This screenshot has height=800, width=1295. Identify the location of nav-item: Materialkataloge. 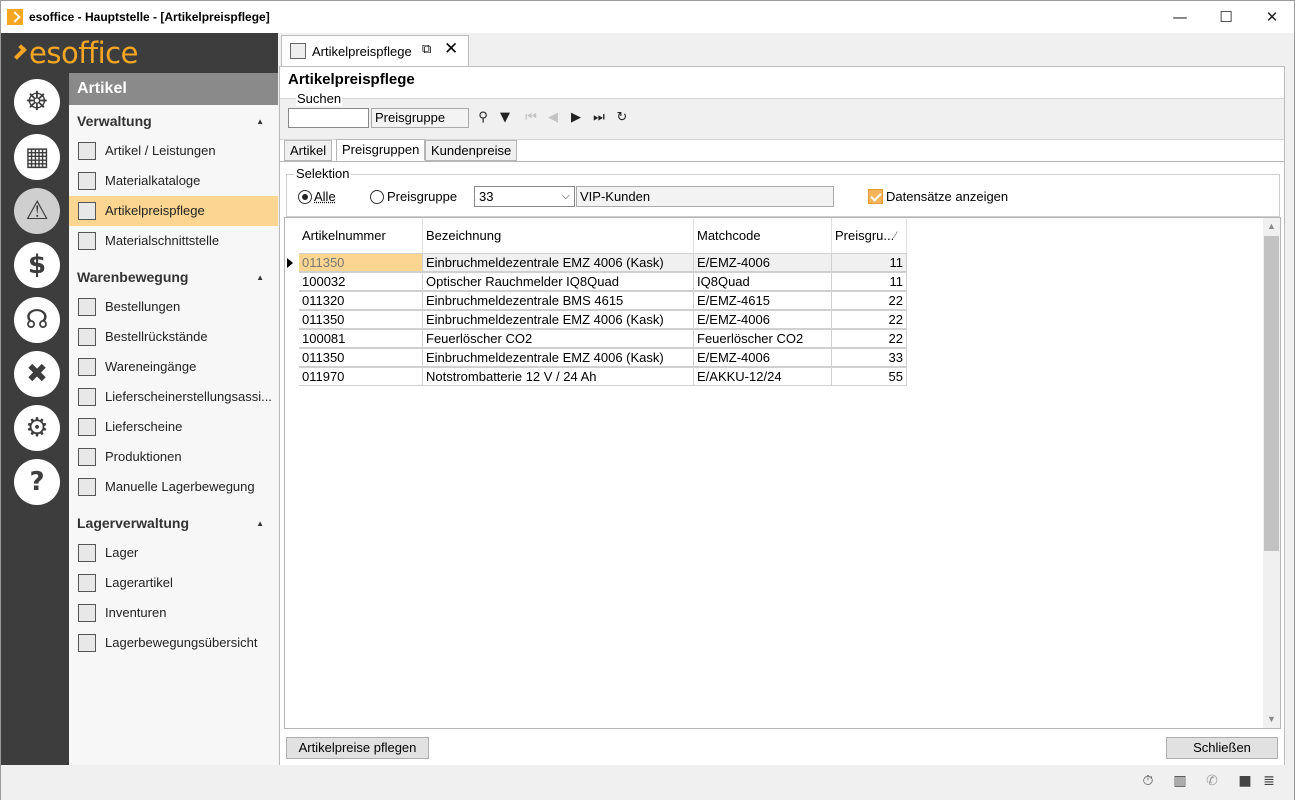
(173, 181).